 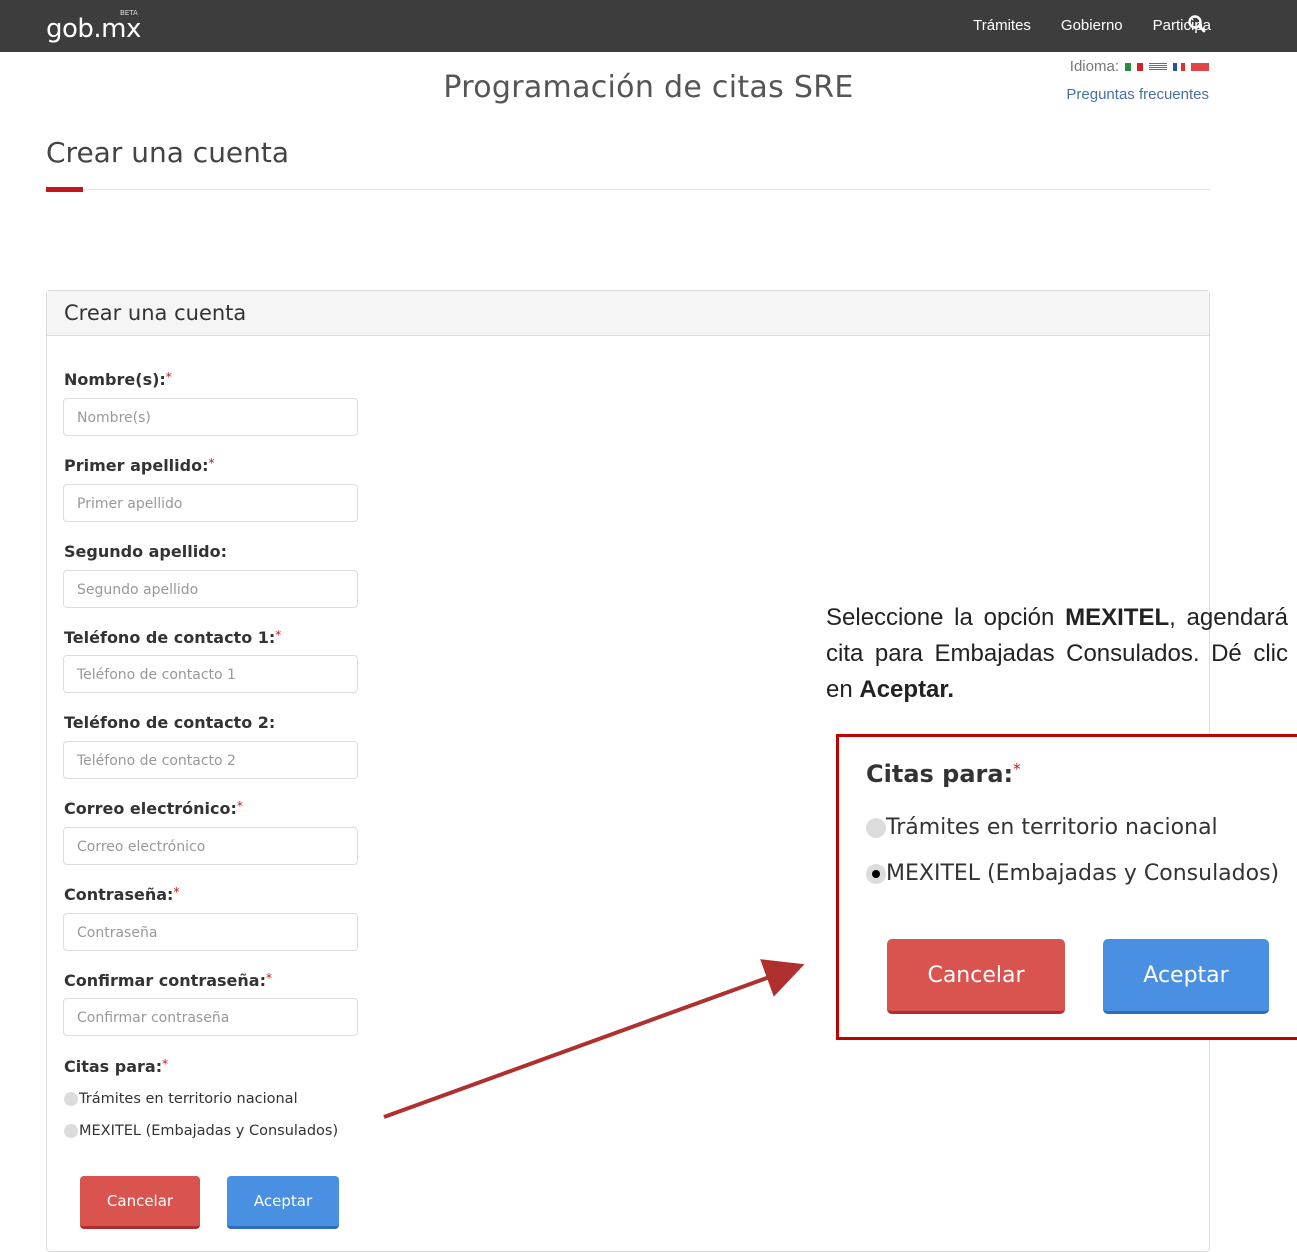 What do you see at coordinates (173, 637) in the screenshot?
I see `label-telefono-1: Teléfono de contacto 1:*` at bounding box center [173, 637].